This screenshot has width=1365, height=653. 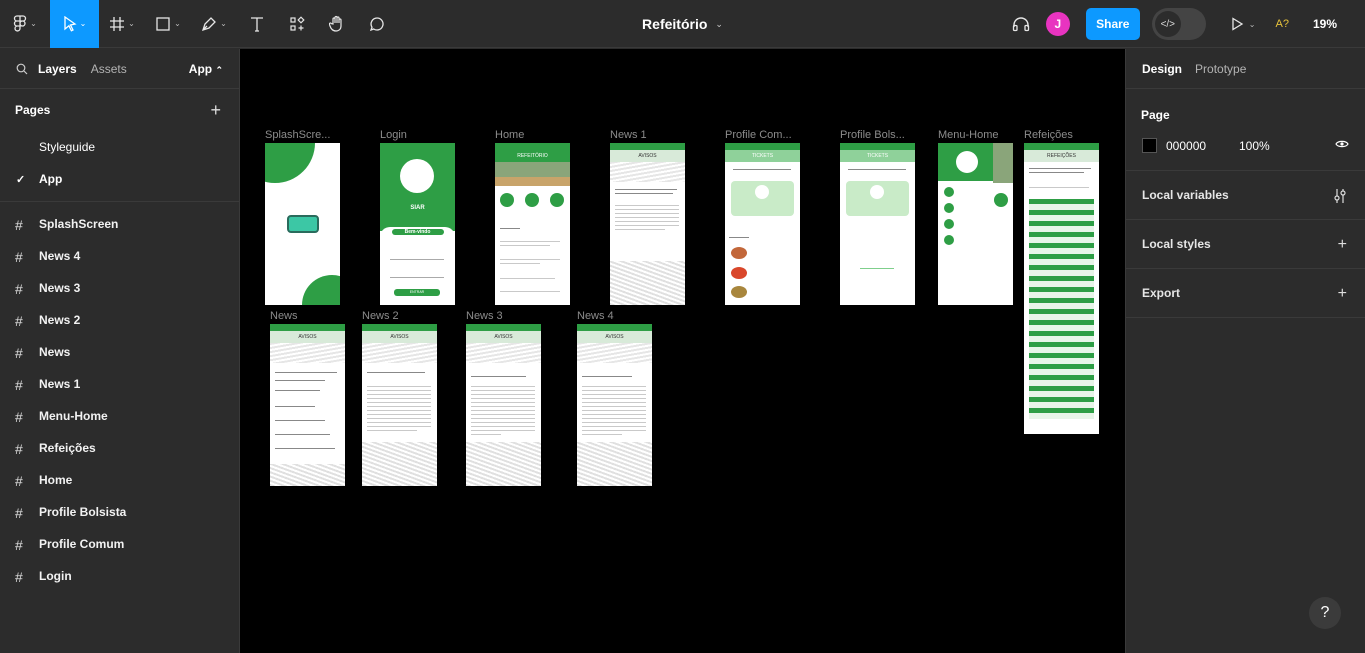 I want to click on layer-profile-bolsista: # Profile Bolsista, so click(x=119, y=512).